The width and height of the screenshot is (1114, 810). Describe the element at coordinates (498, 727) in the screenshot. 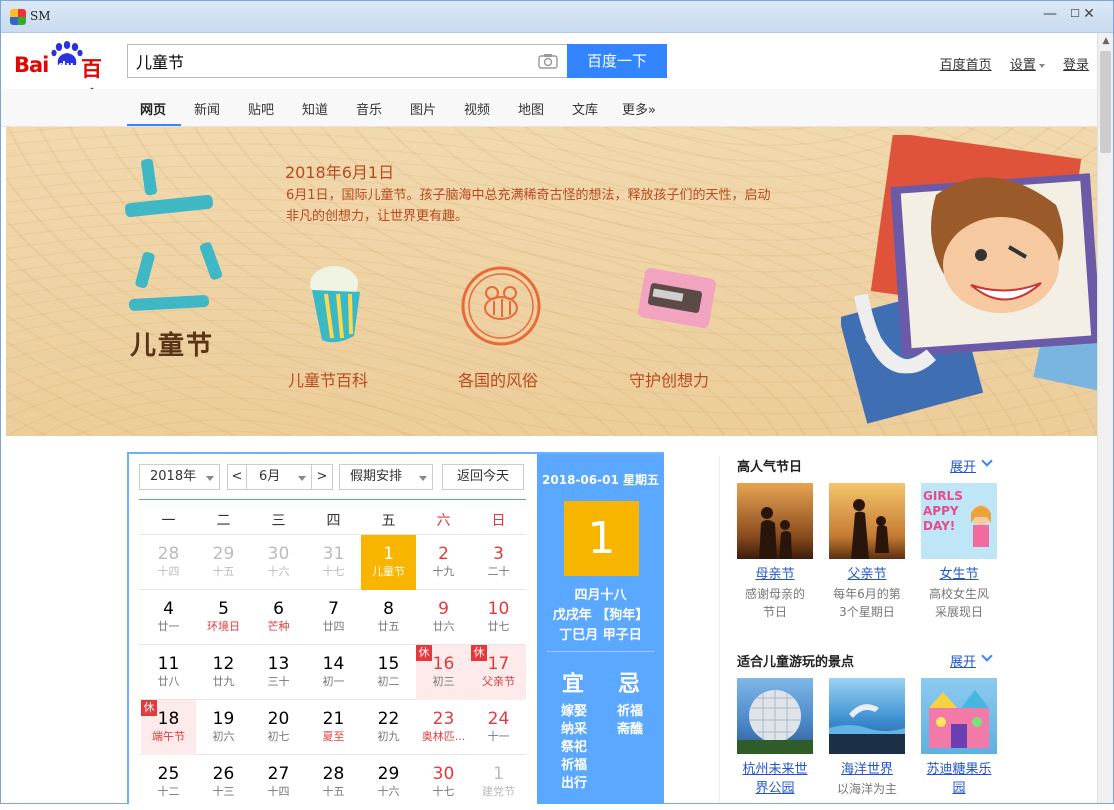

I see `calendar-day: 24 十一` at that location.